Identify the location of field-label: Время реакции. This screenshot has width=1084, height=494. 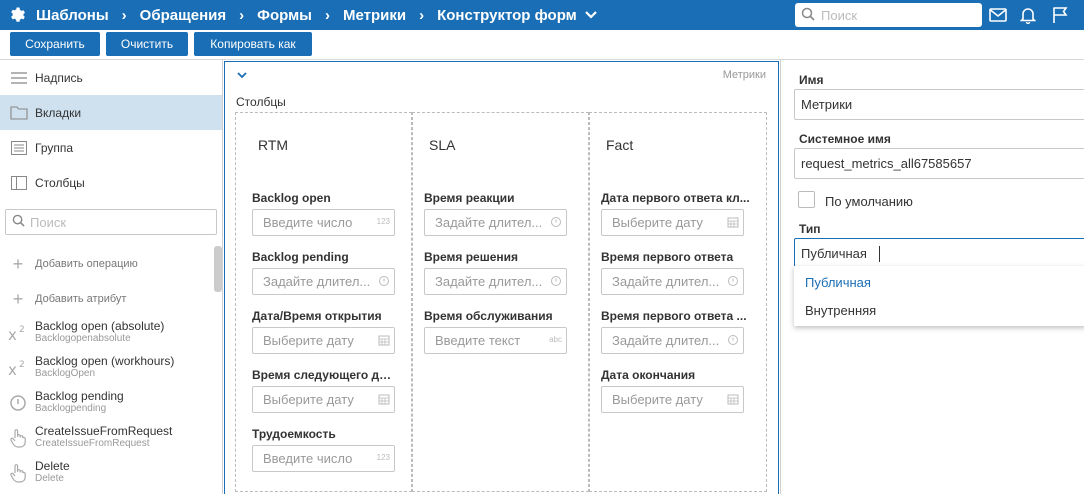
(469, 198).